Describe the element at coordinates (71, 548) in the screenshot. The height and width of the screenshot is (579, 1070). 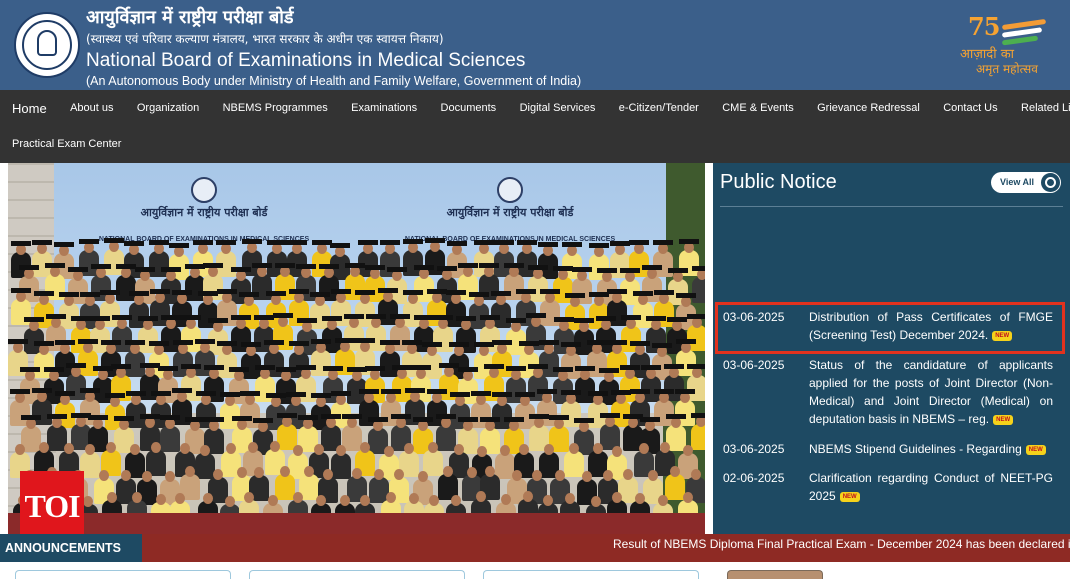
I see `announcements-label: ANNOUNCEMENTS` at that location.